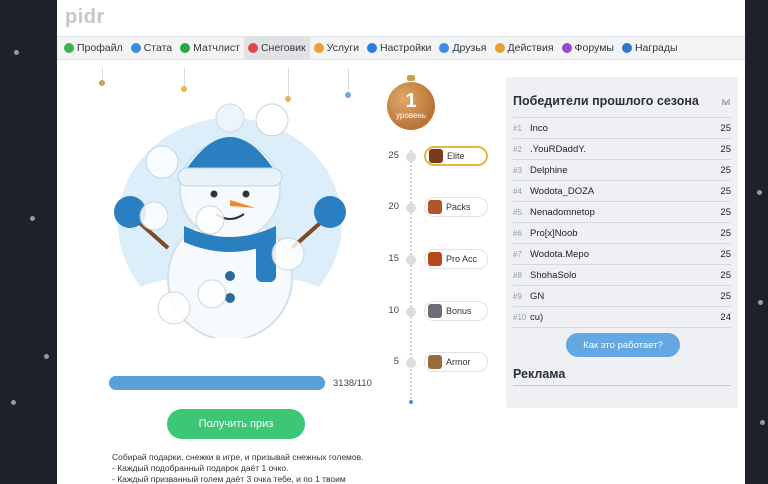 The height and width of the screenshot is (484, 768). I want to click on winner-name: .YouRDaddY., so click(620, 149).